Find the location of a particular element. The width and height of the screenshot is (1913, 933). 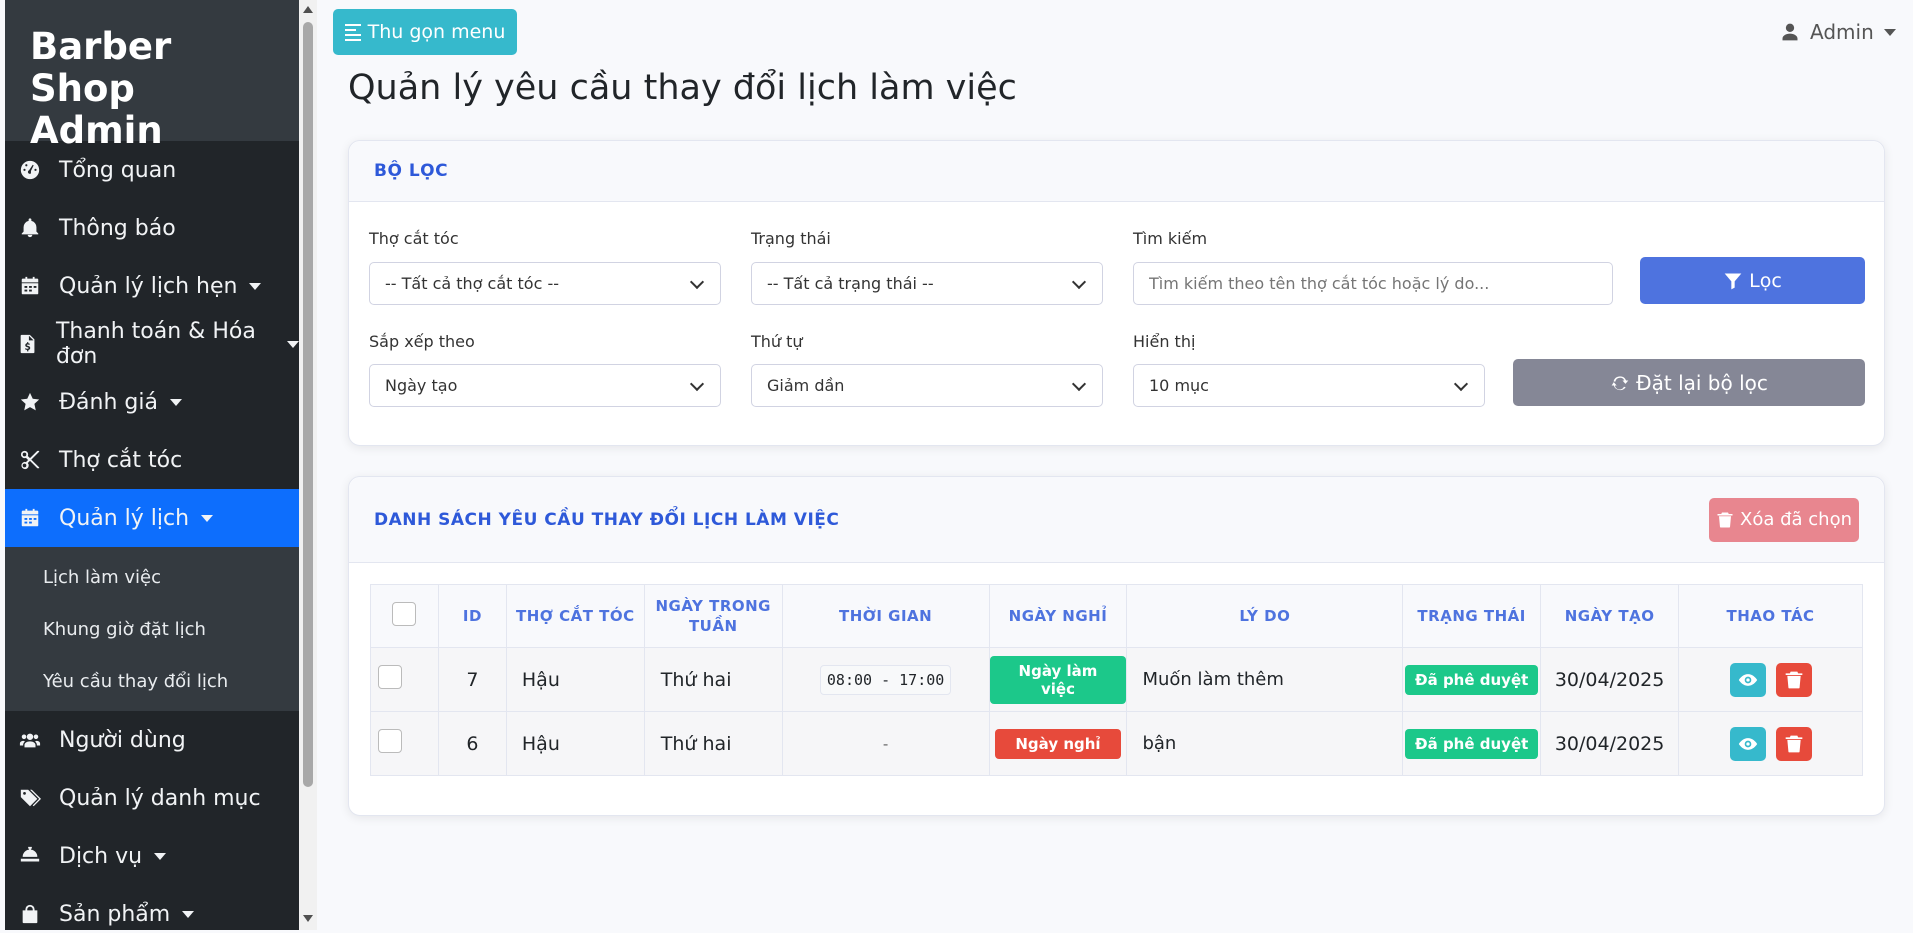

column-header: TRẠNG THÁI is located at coordinates (1472, 616).